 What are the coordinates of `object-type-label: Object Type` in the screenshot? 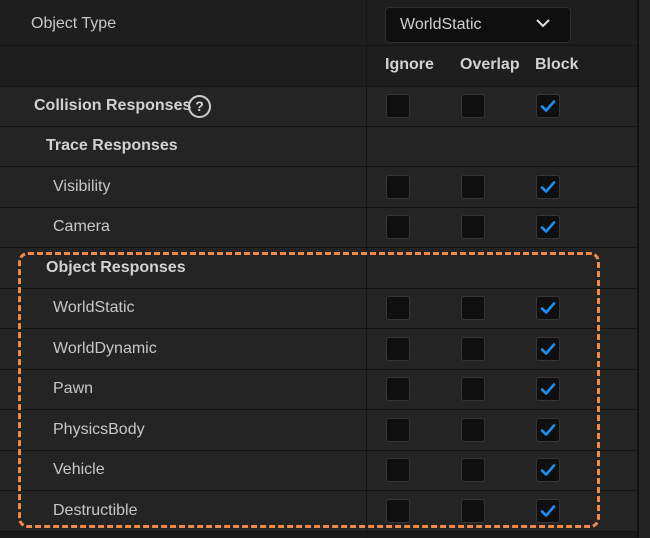 It's located at (74, 23).